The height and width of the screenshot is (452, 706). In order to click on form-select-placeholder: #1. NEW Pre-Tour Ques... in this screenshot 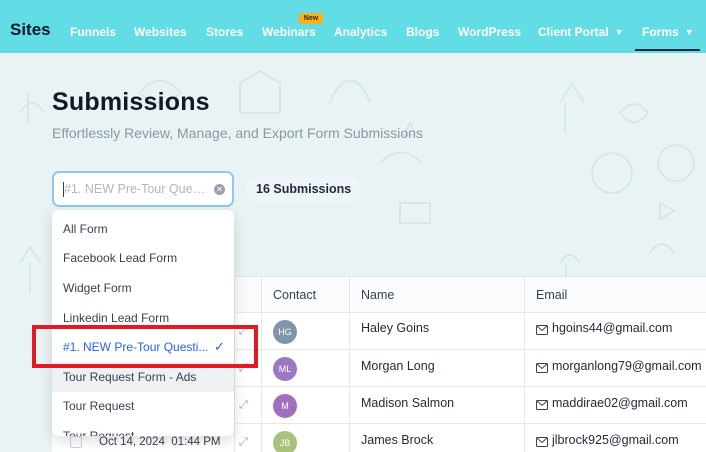, I will do `click(135, 189)`.